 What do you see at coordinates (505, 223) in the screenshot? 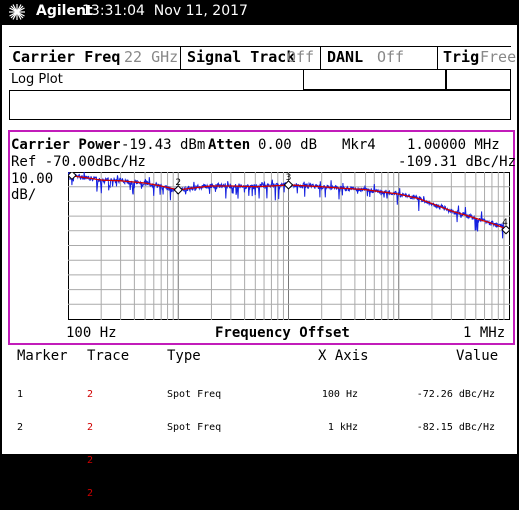
I see `marker-label-4: 4` at bounding box center [505, 223].